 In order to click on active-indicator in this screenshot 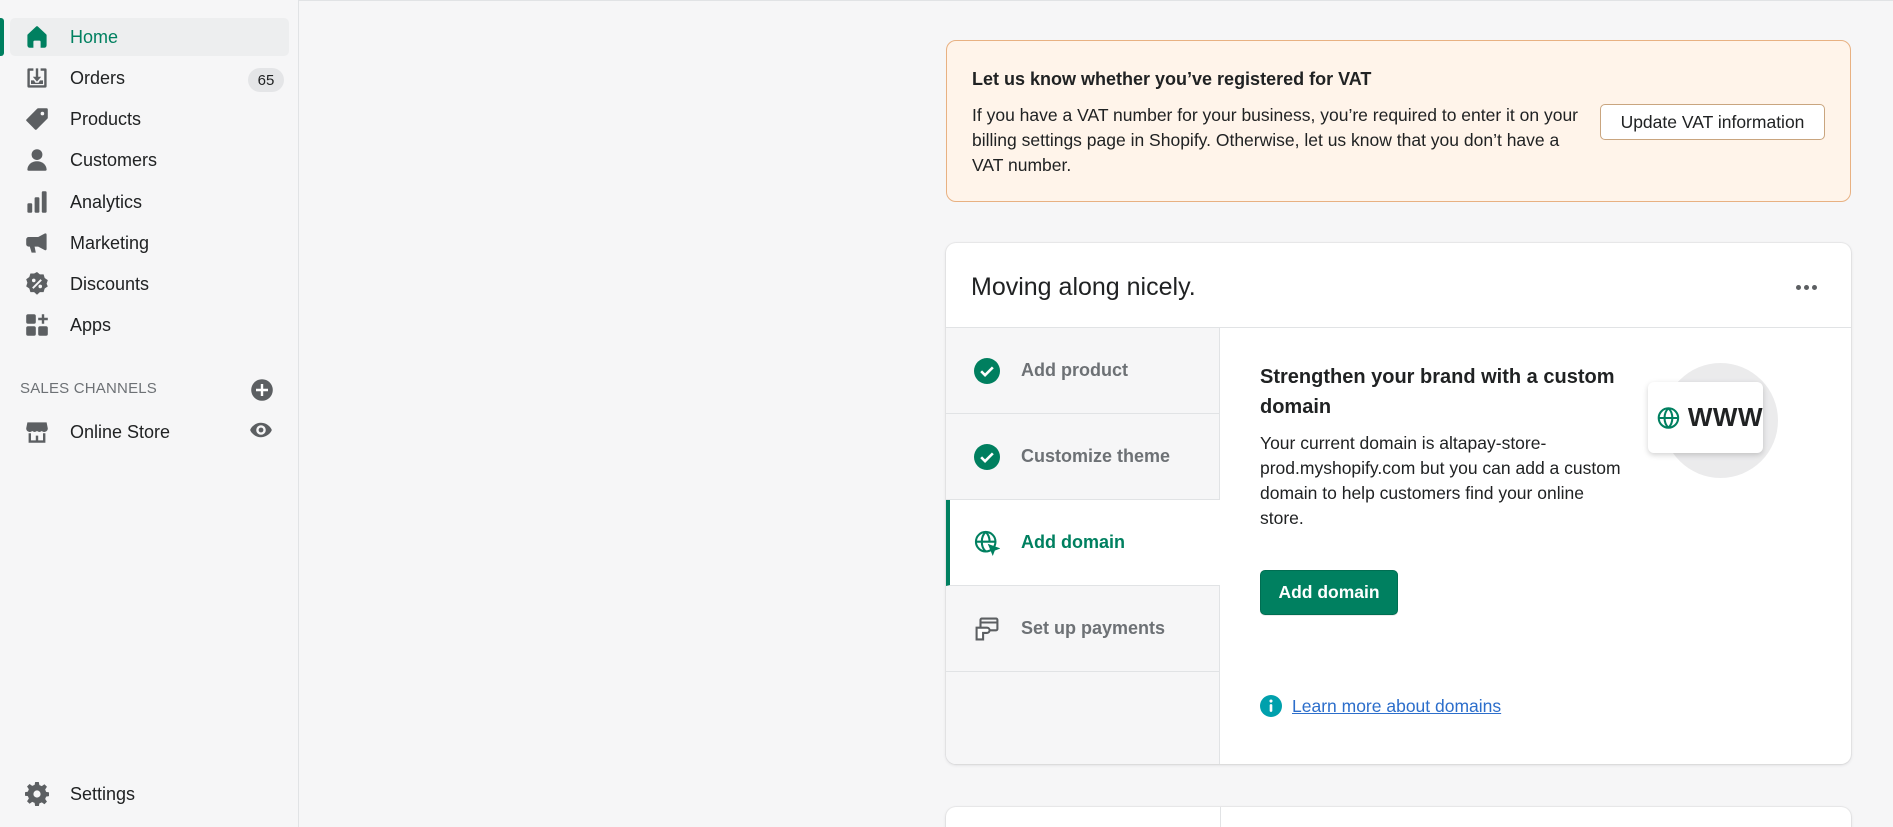, I will do `click(2, 37)`.